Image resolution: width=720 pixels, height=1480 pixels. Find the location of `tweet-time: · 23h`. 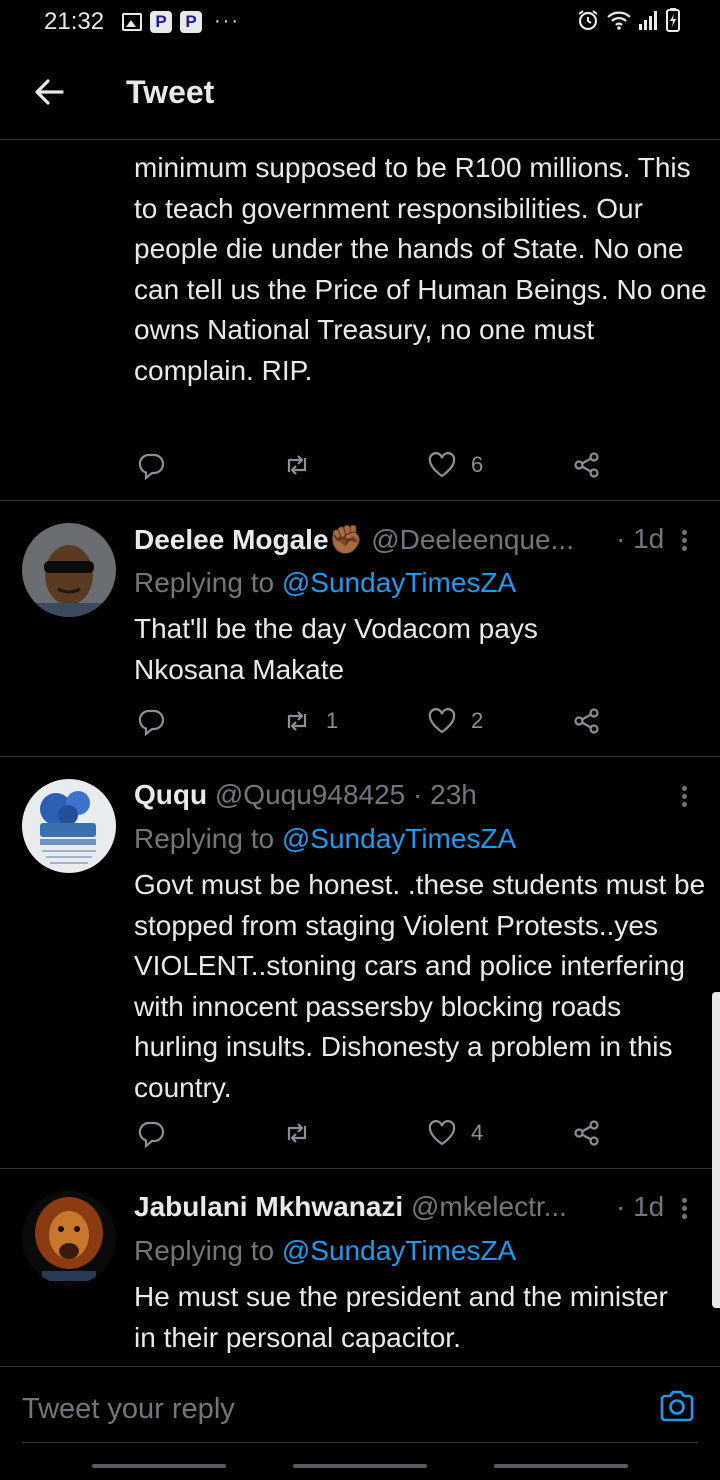

tweet-time: · 23h is located at coordinates (445, 794).